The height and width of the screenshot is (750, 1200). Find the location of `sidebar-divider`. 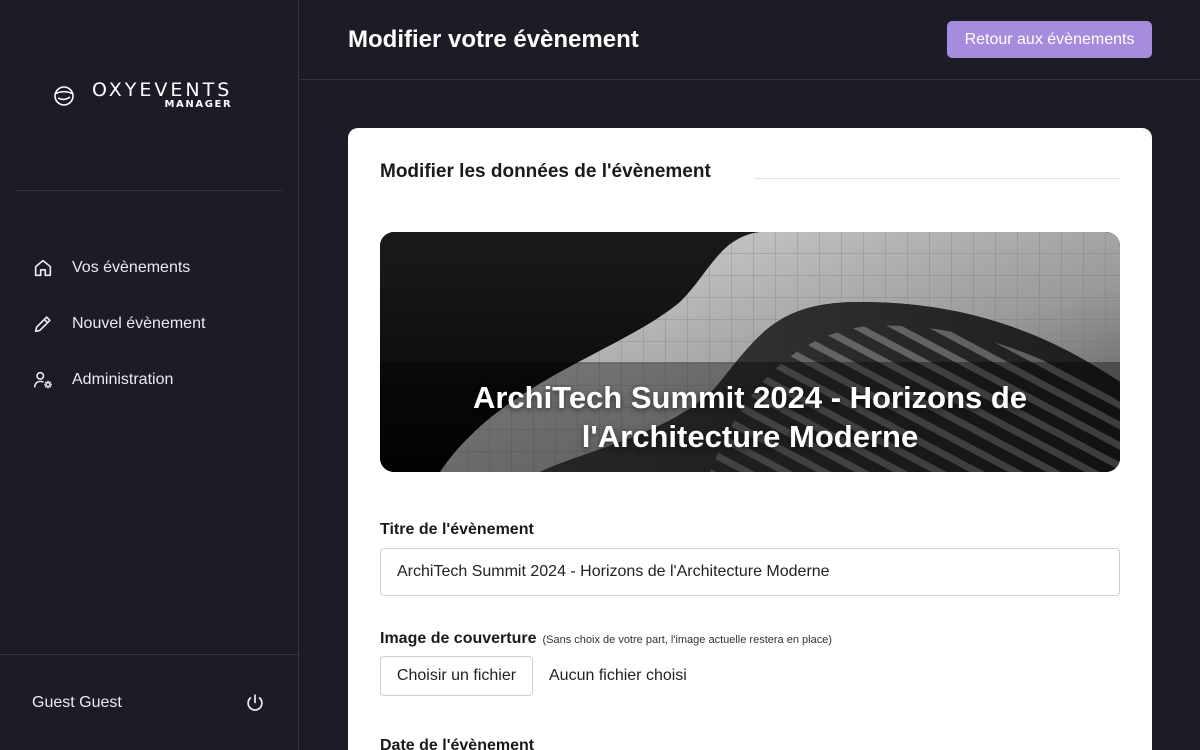

sidebar-divider is located at coordinates (149, 190).